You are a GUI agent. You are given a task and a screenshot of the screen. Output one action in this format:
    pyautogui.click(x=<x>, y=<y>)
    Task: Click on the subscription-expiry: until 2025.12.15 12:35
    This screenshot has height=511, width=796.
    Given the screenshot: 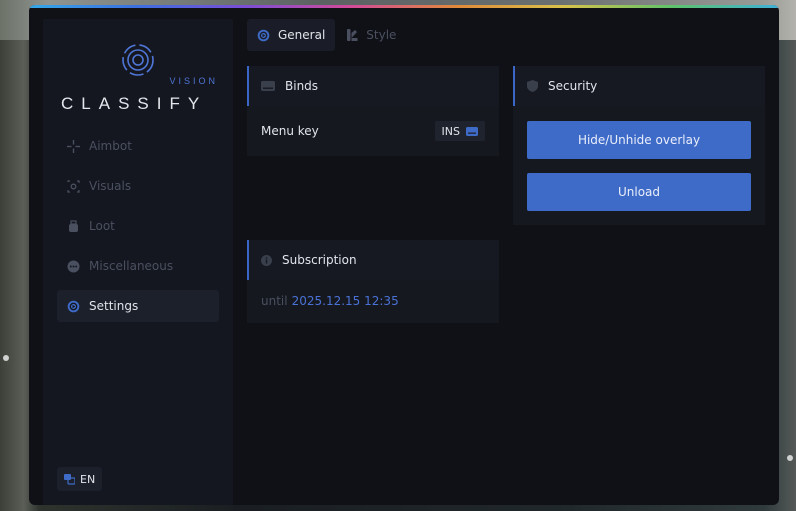 What is the action you would take?
    pyautogui.click(x=373, y=301)
    